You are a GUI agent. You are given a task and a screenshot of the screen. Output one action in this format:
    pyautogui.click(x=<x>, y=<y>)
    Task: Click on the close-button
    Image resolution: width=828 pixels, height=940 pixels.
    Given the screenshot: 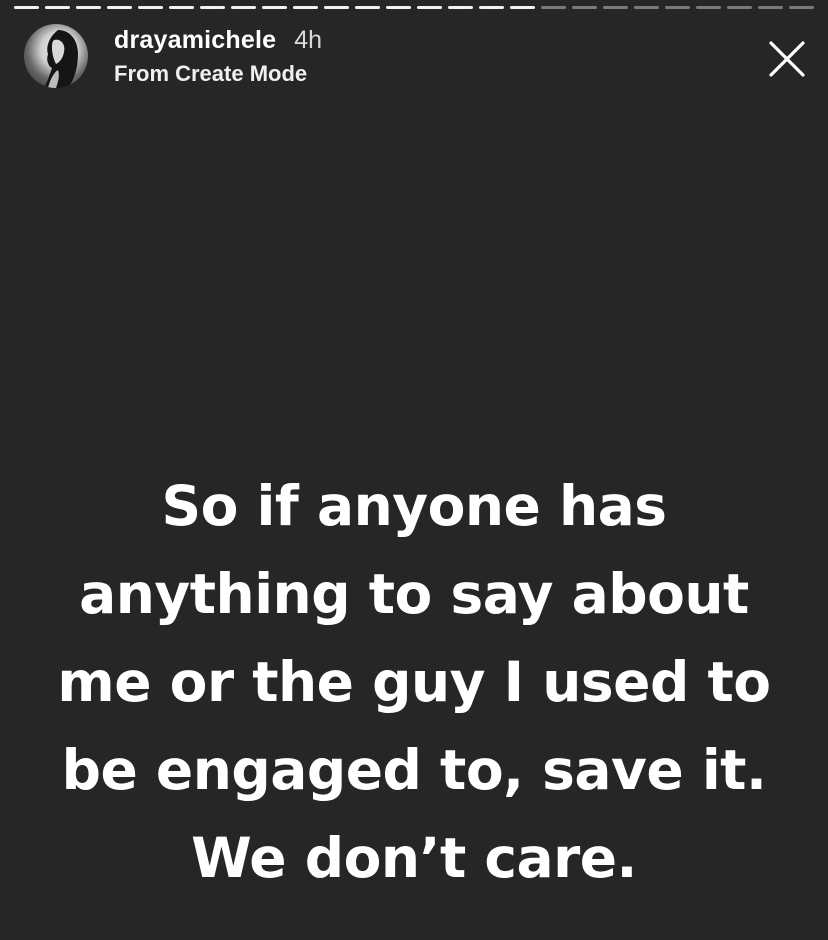 What is the action you would take?
    pyautogui.click(x=787, y=59)
    